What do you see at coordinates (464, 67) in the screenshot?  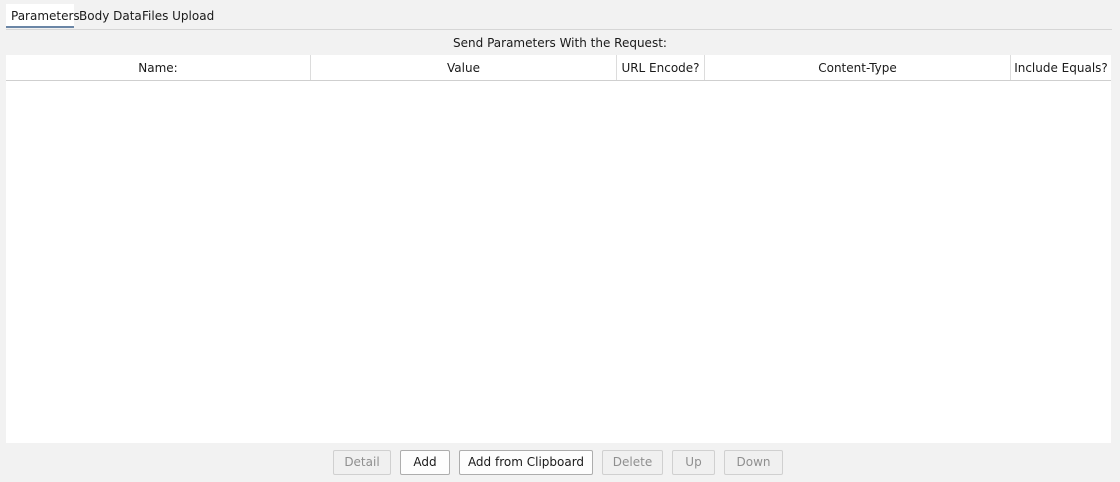 I see `column-header-value: Value` at bounding box center [464, 67].